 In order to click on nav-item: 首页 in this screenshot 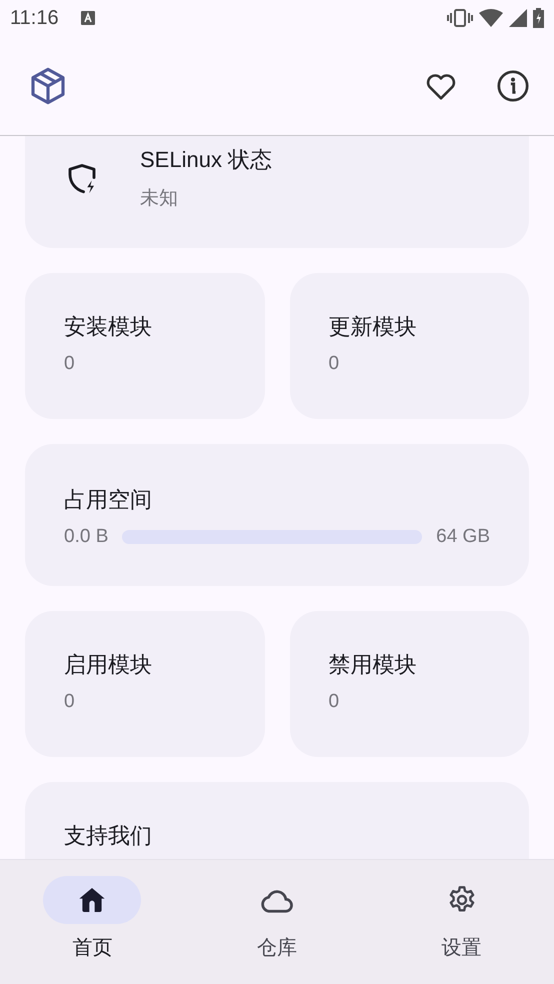, I will do `click(92, 922)`.